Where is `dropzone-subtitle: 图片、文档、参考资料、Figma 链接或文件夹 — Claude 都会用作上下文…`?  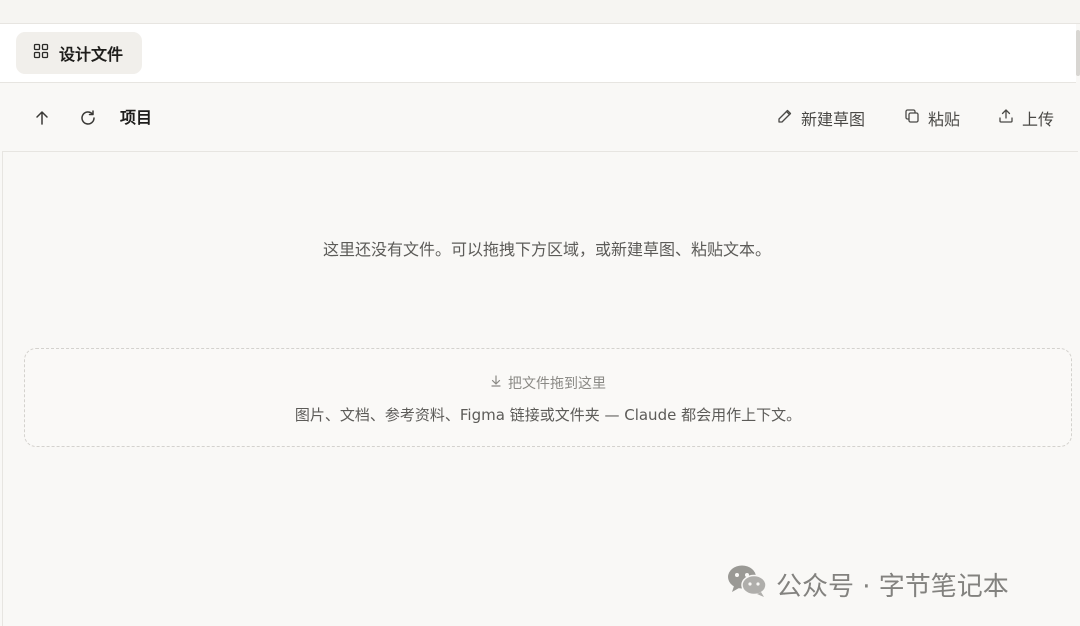 dropzone-subtitle: 图片、文档、参考资料、Figma 链接或文件夹 — Claude 都会用作上下文… is located at coordinates (548, 415).